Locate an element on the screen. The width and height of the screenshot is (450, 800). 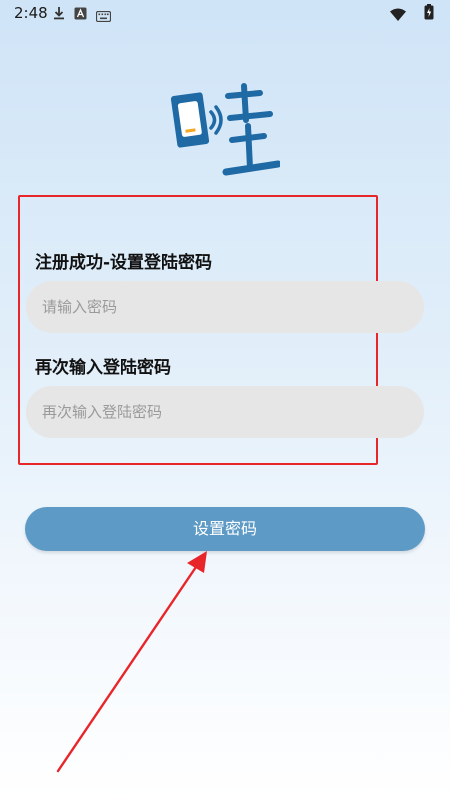
download-icon is located at coordinates (59, 14).